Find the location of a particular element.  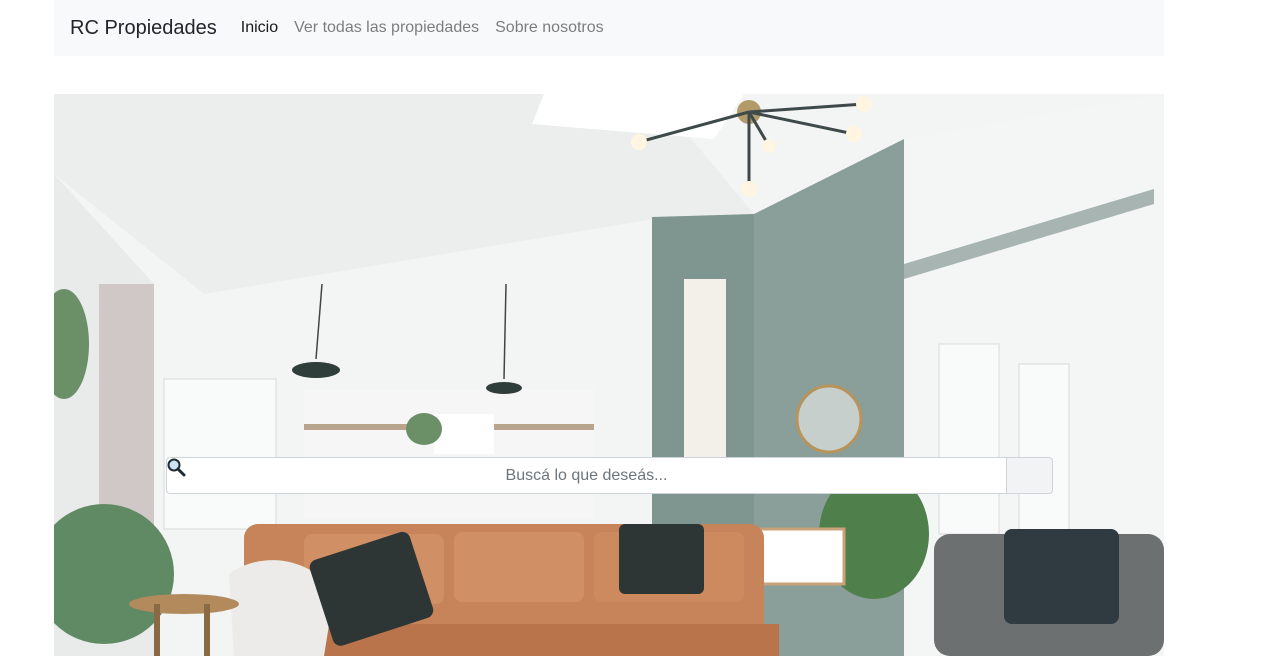

search-group is located at coordinates (609, 475).